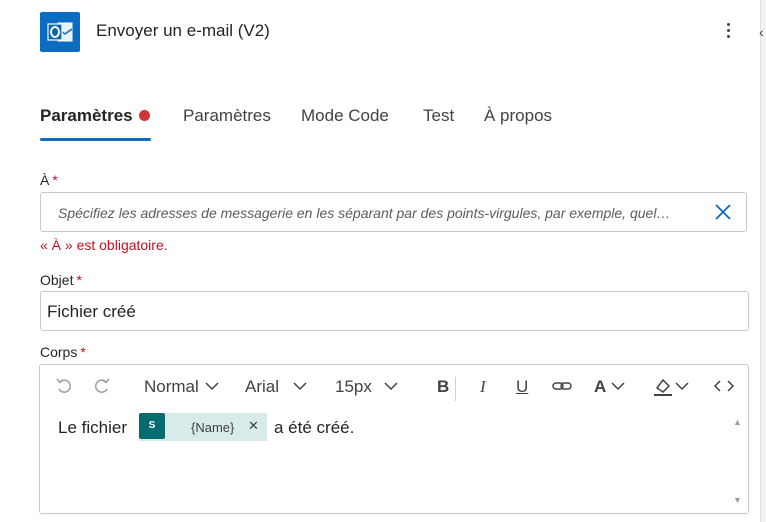 This screenshot has height=522, width=766. I want to click on code-view-icon, so click(724, 388).